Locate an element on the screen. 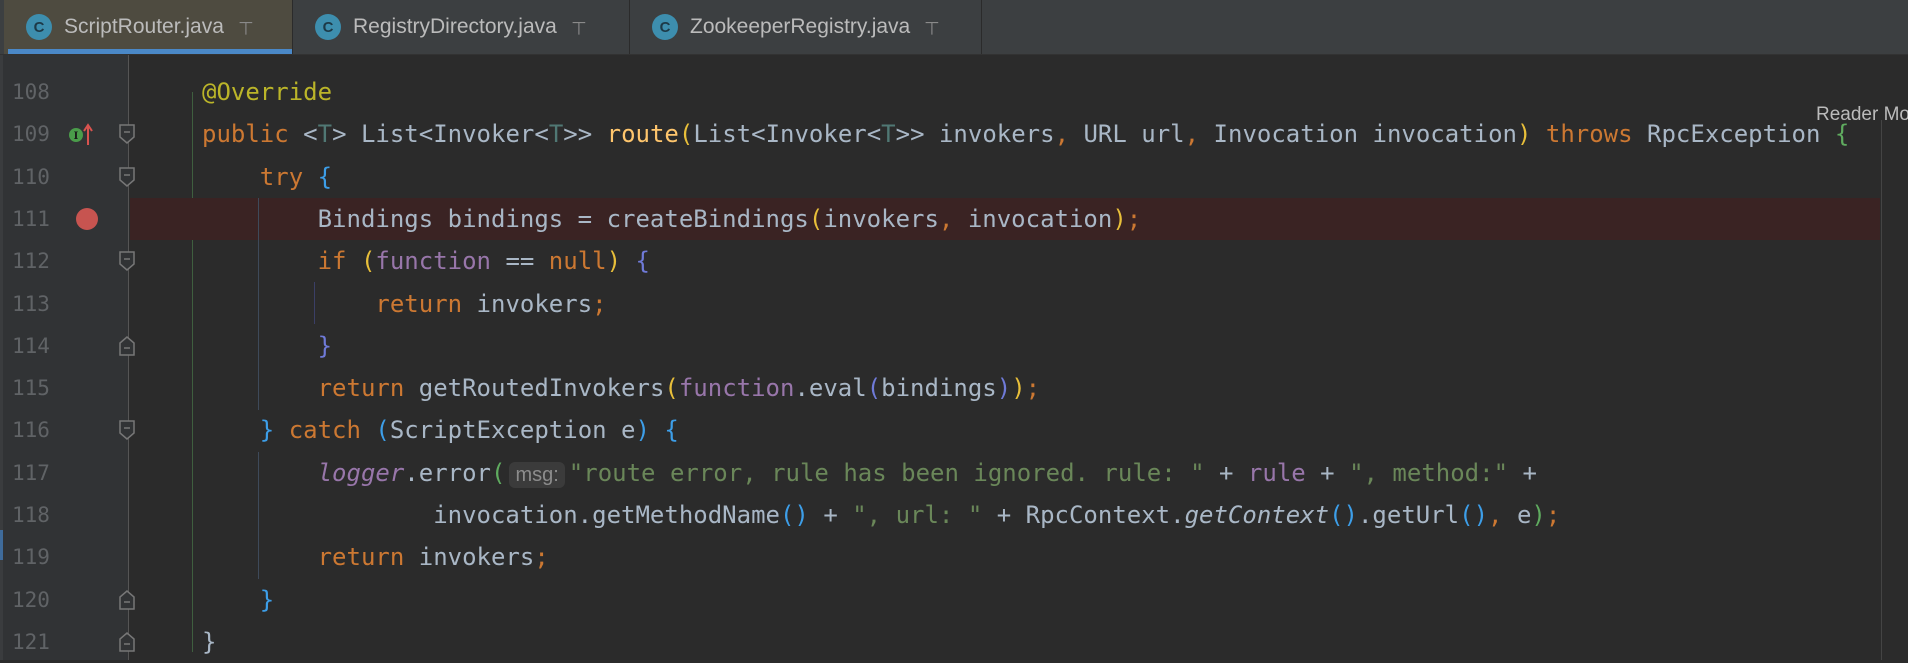 This screenshot has height=663, width=1908. code-token: , is located at coordinates (1502, 515).